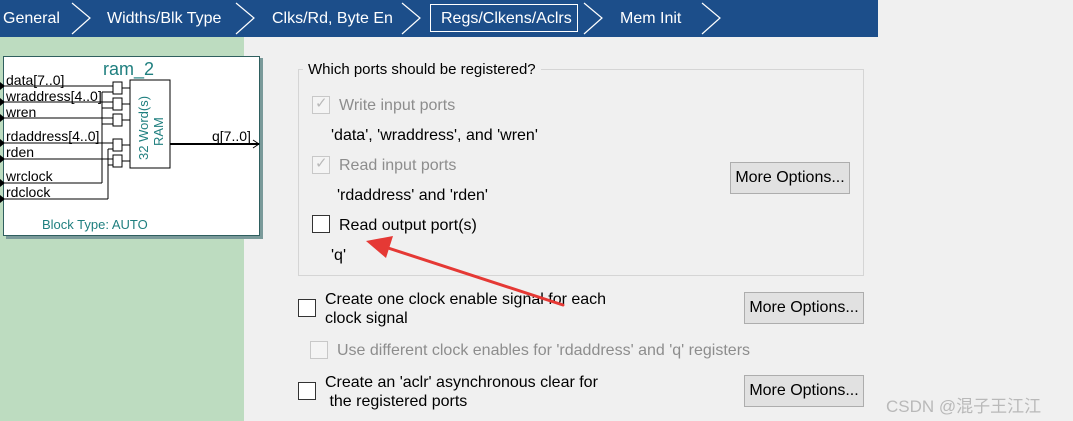  Describe the element at coordinates (964, 406) in the screenshot. I see `watermark: CSDN @混子王江江` at that location.